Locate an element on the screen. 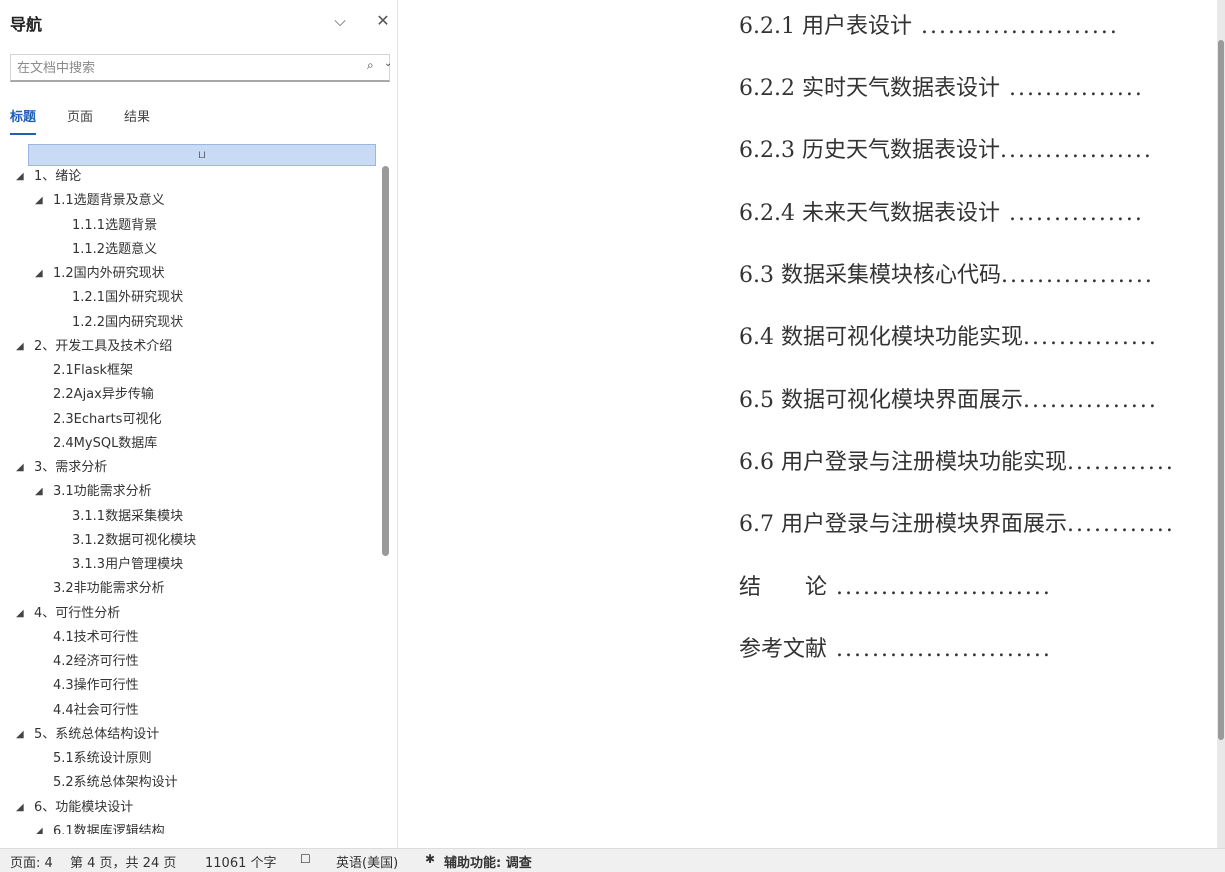 Image resolution: width=1225 pixels, height=872 pixels. tree-item: 1.2.2国内研究现状 is located at coordinates (189, 323).